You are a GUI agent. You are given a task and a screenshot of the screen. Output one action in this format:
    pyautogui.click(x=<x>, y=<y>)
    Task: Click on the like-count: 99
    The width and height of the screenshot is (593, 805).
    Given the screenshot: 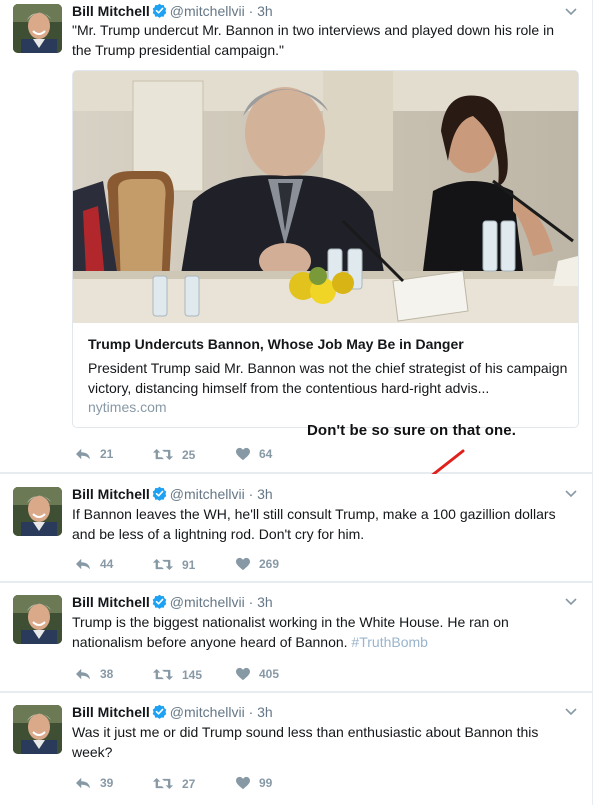 What is the action you would take?
    pyautogui.click(x=266, y=783)
    